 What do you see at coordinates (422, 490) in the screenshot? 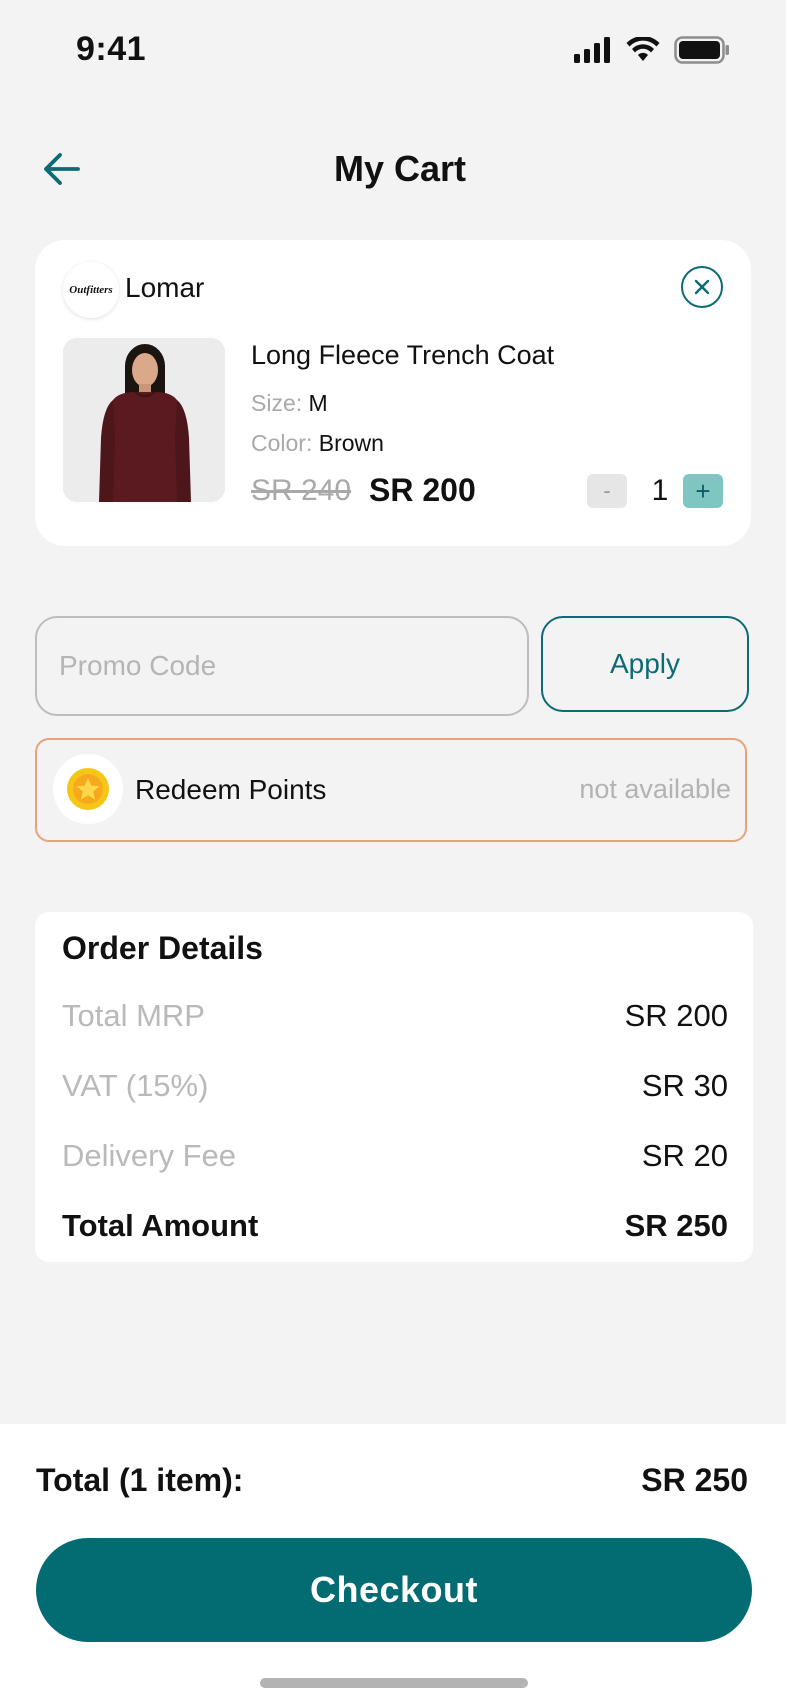
I see `sale-price: SR 200` at bounding box center [422, 490].